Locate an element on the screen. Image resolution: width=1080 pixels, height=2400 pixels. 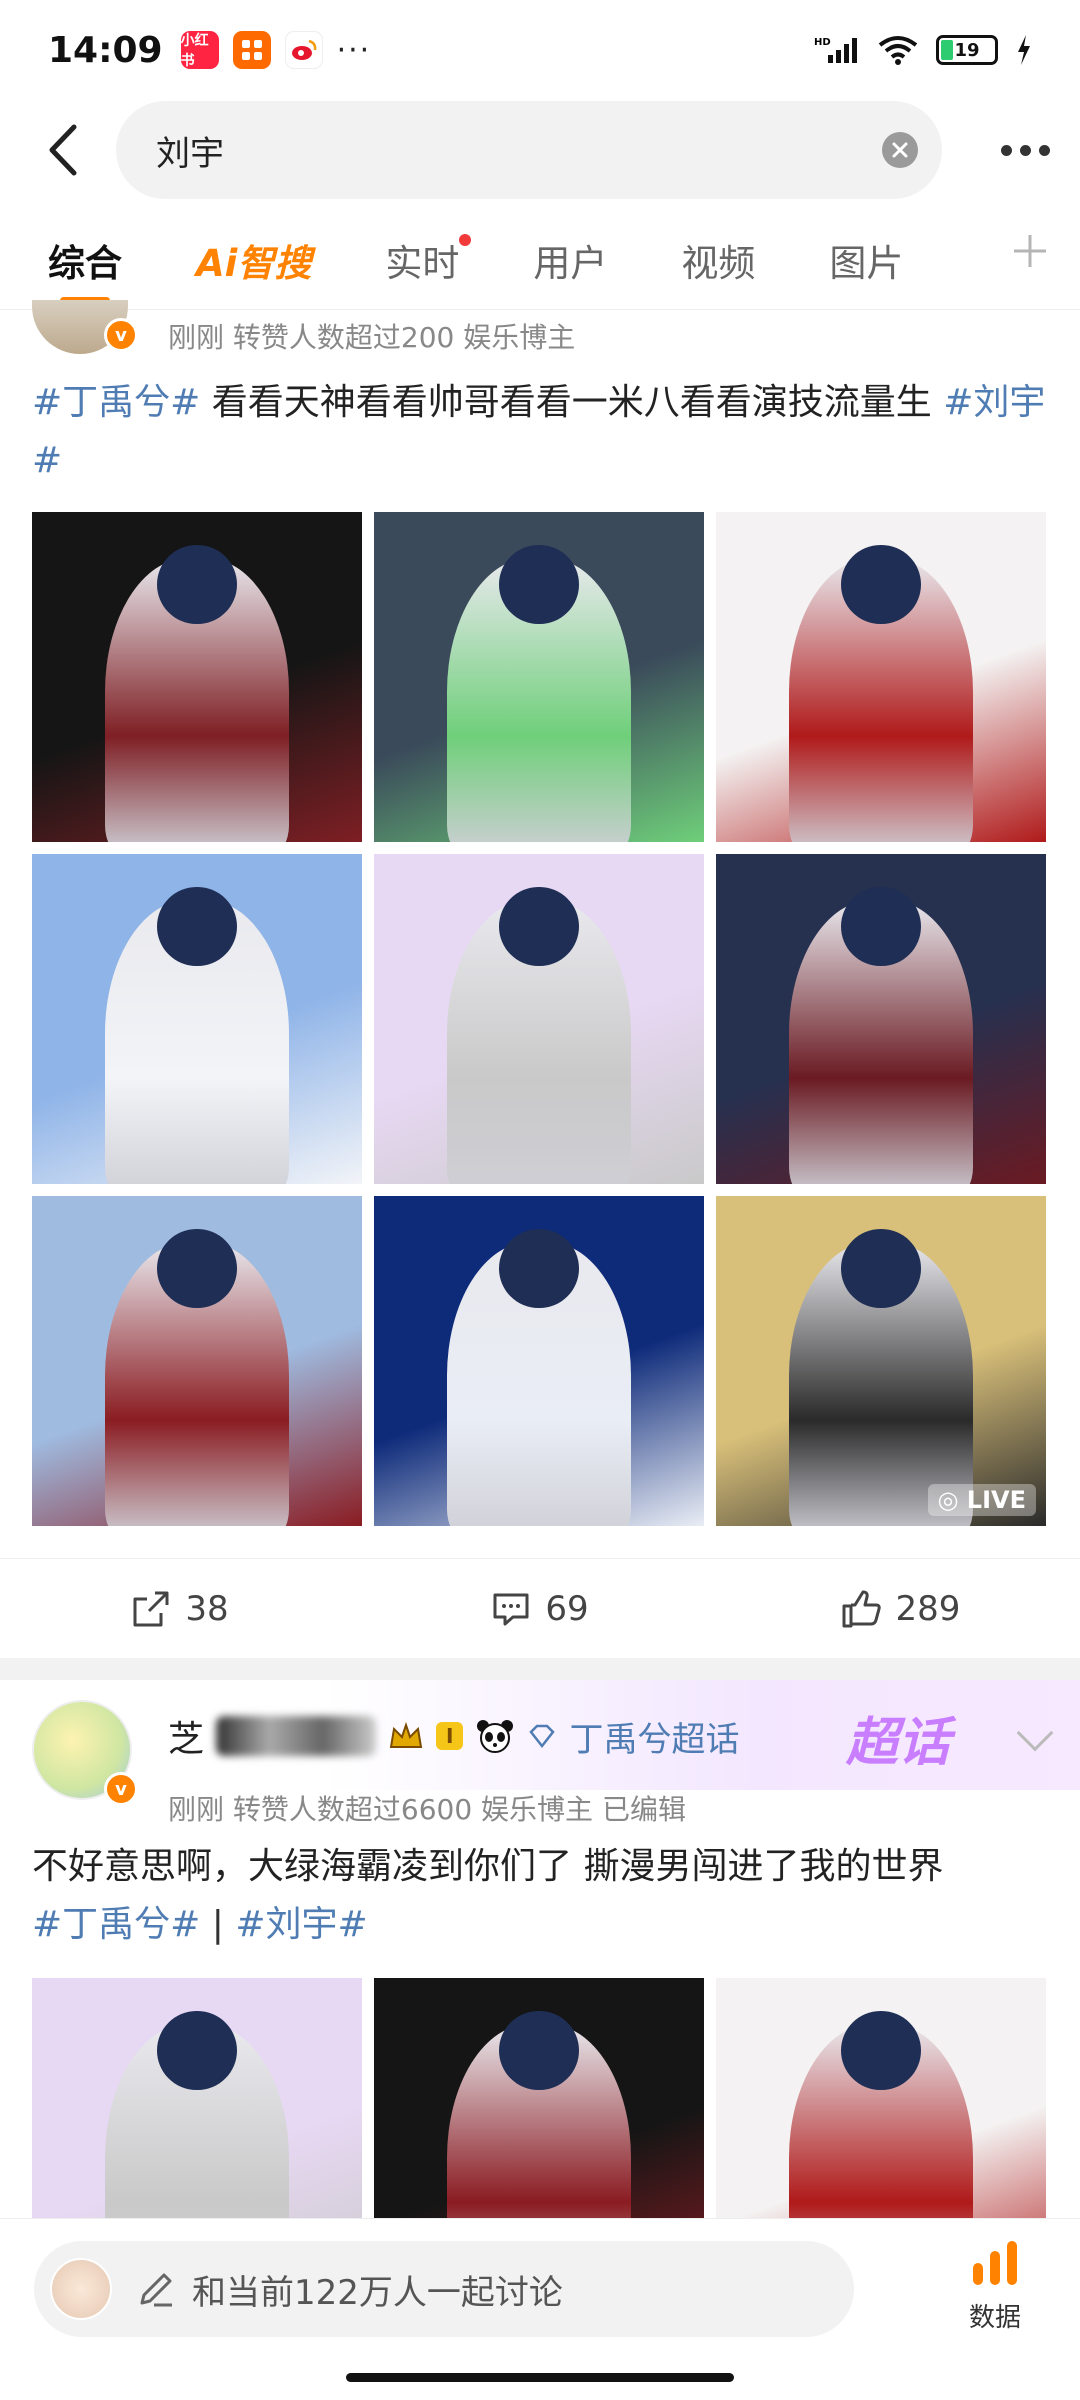
comment-button: 69 is located at coordinates (540, 1609).